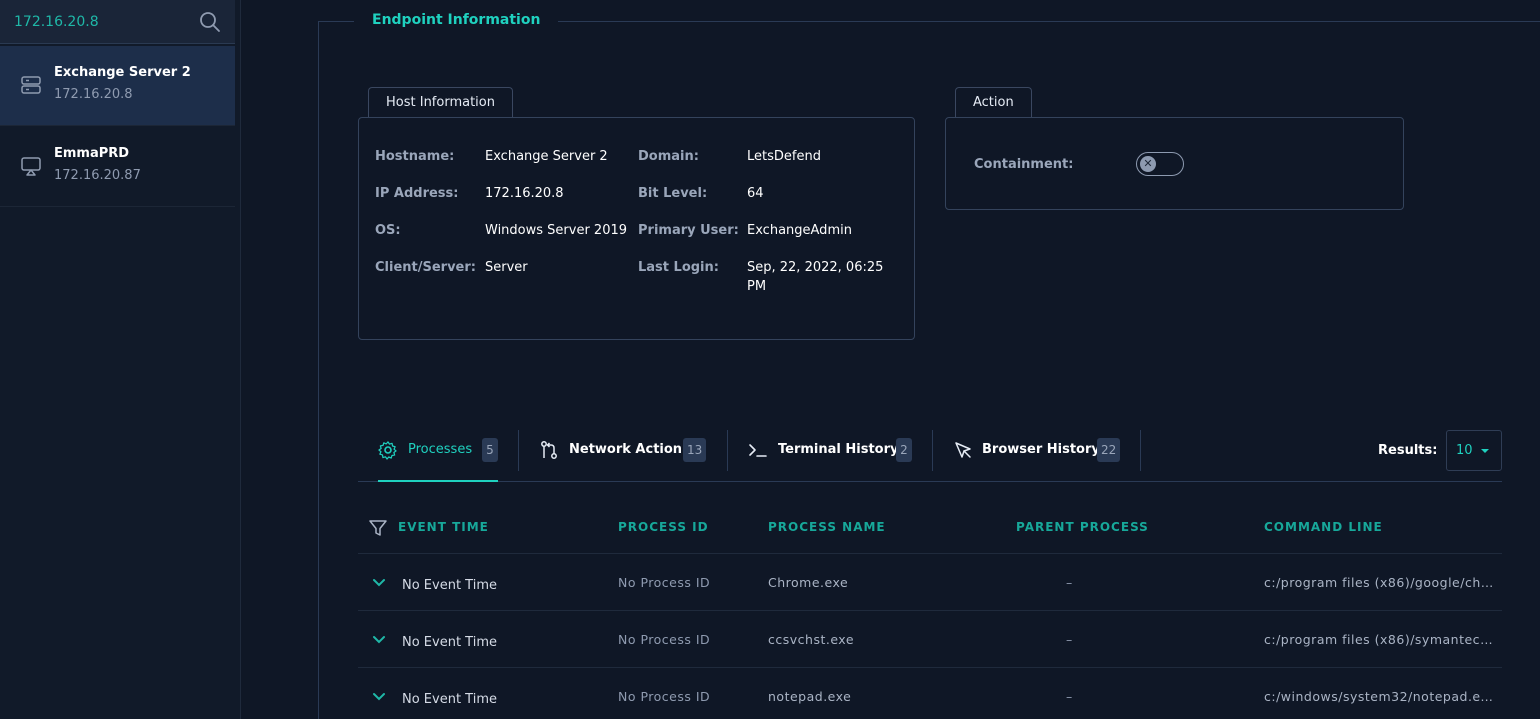 This screenshot has height=719, width=1540. I want to click on tab-label: Processes, so click(440, 449).